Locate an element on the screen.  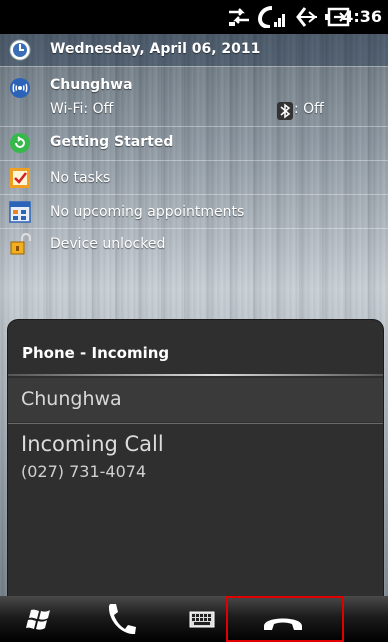
panel-title: Phone - Incoming is located at coordinates (96, 353).